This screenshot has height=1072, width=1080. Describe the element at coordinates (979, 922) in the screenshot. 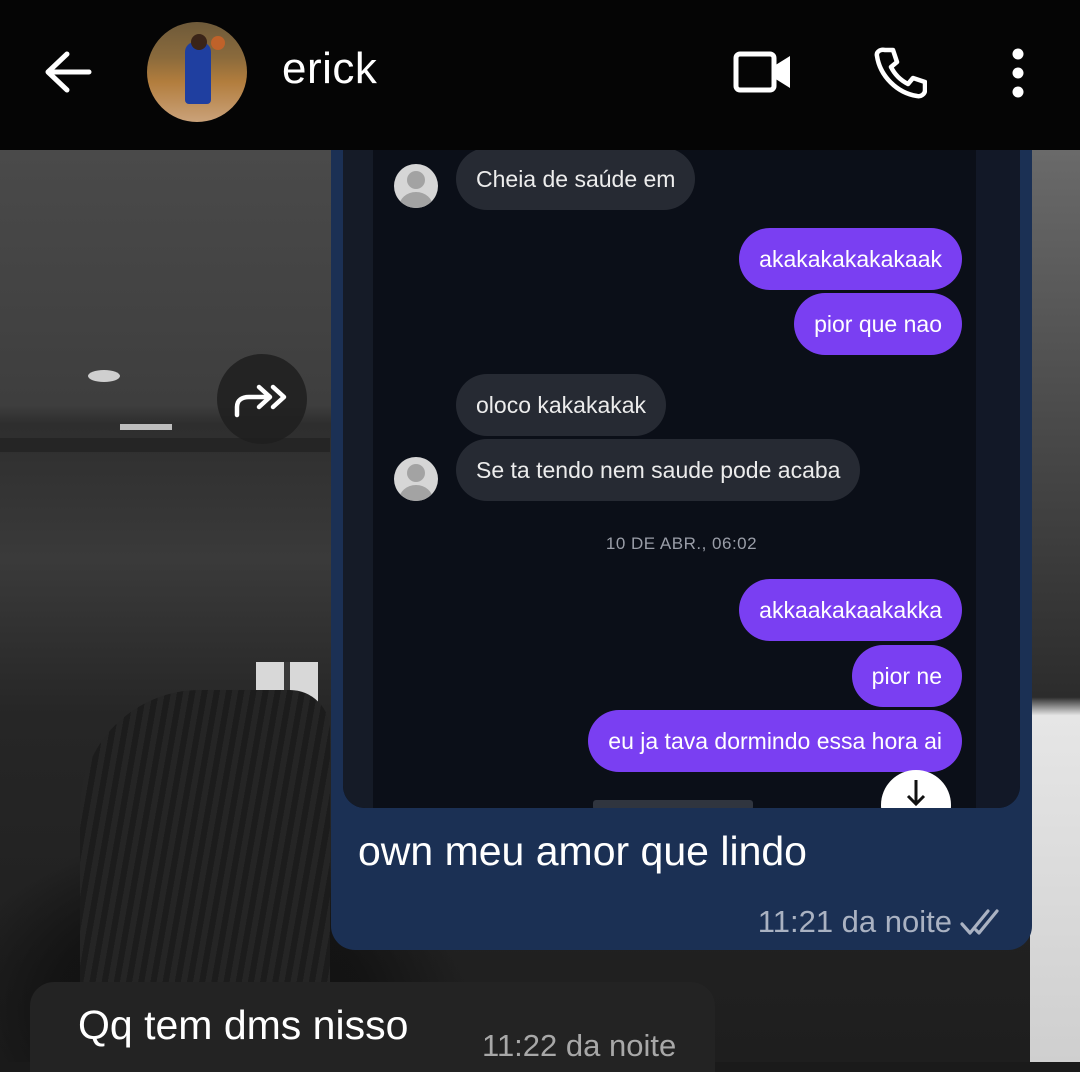

I see `double-check-icon` at that location.